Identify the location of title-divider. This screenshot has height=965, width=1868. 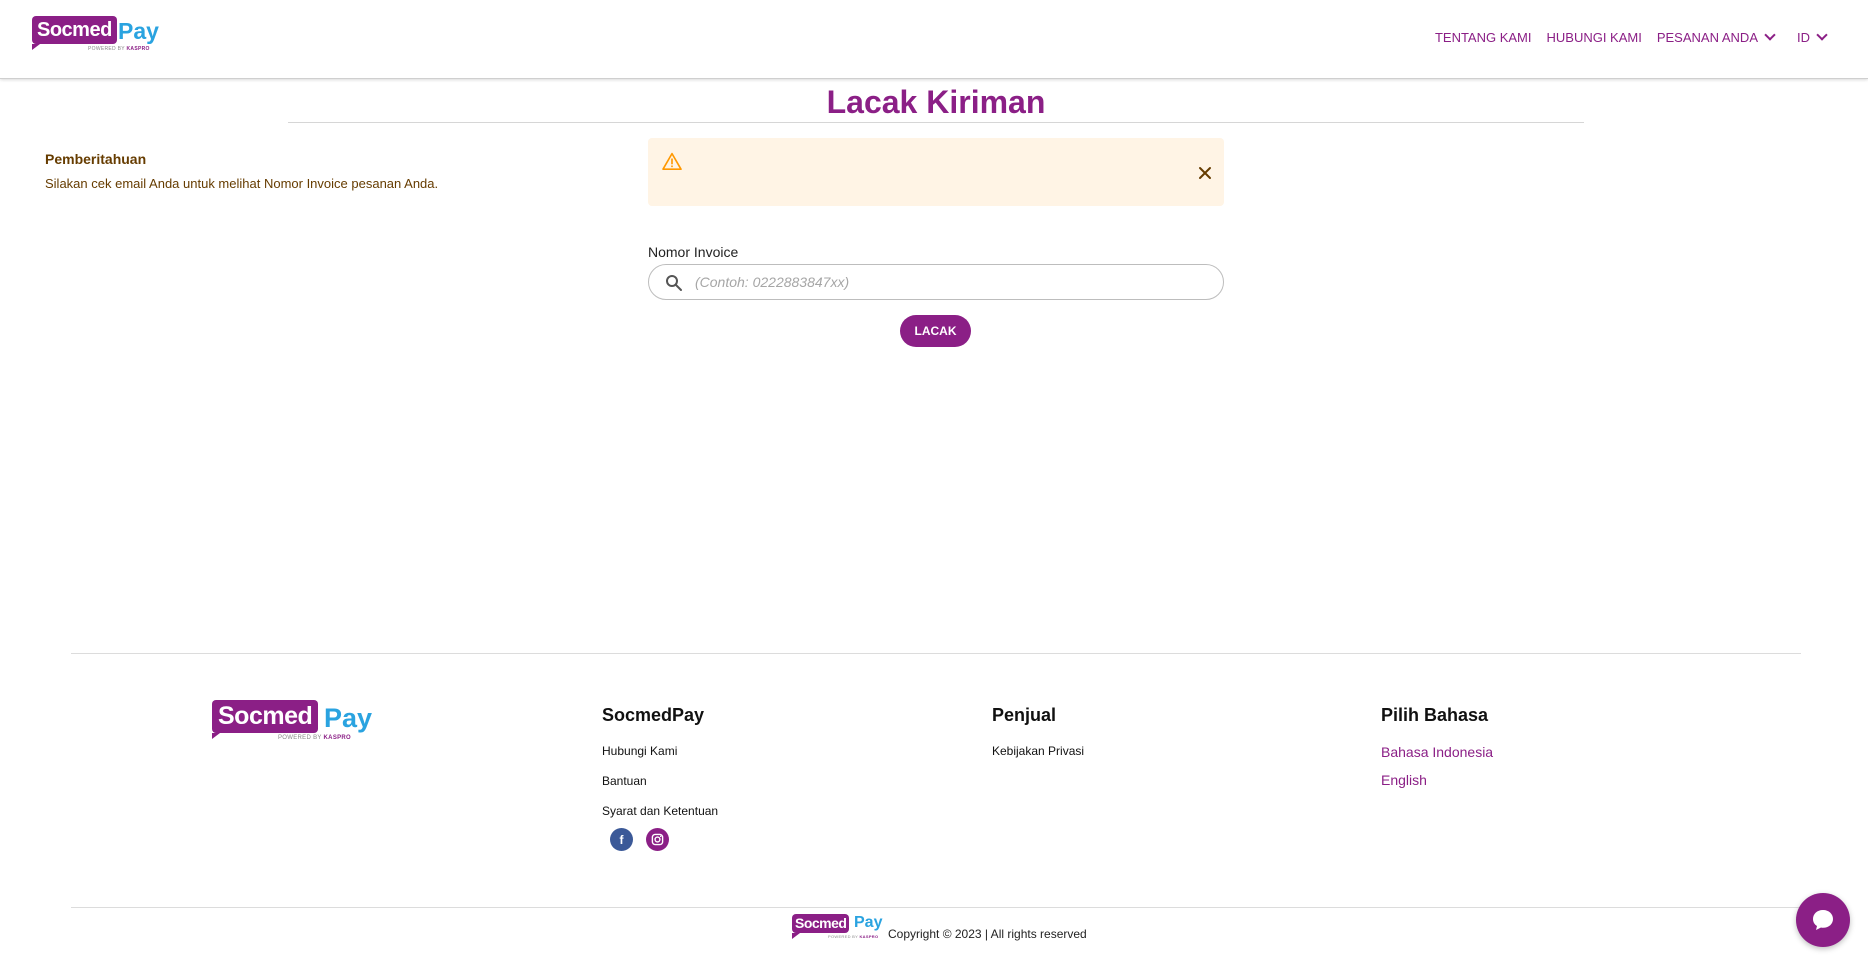
(936, 122).